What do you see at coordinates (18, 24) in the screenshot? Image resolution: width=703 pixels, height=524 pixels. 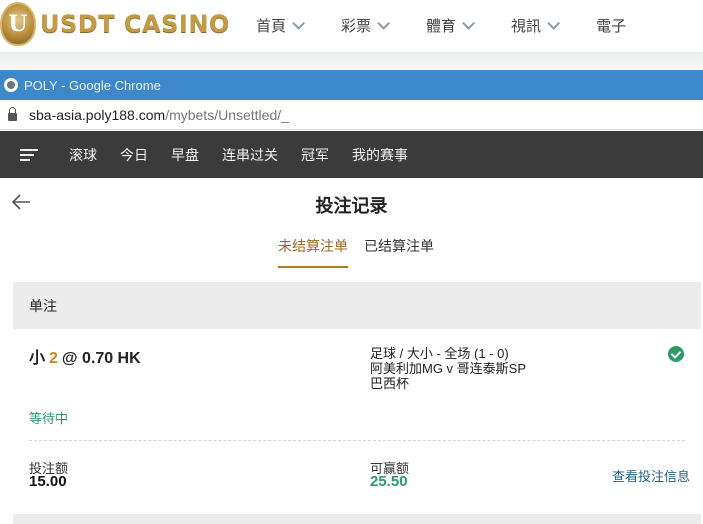 I see `logo-badge-icon: U` at bounding box center [18, 24].